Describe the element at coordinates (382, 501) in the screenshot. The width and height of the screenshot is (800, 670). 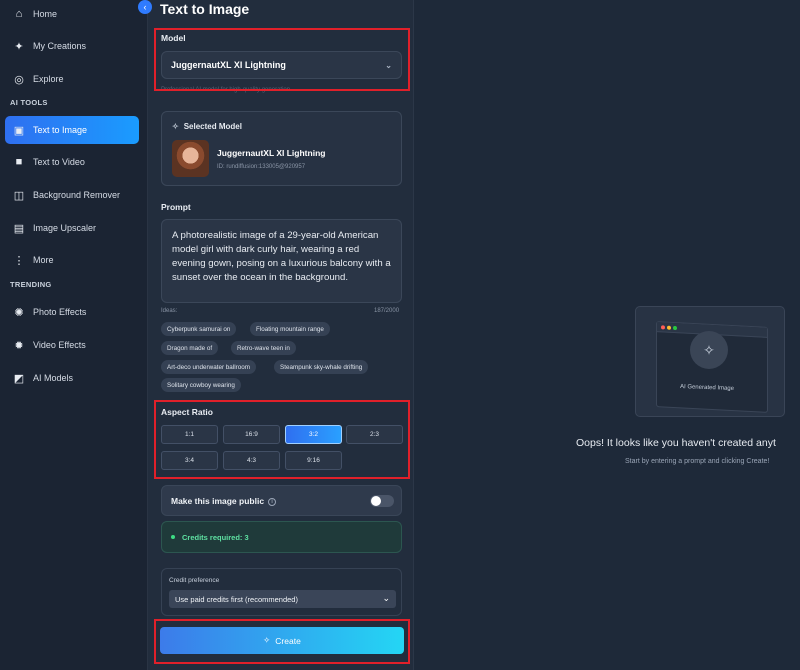
I see `public-toggle` at that location.